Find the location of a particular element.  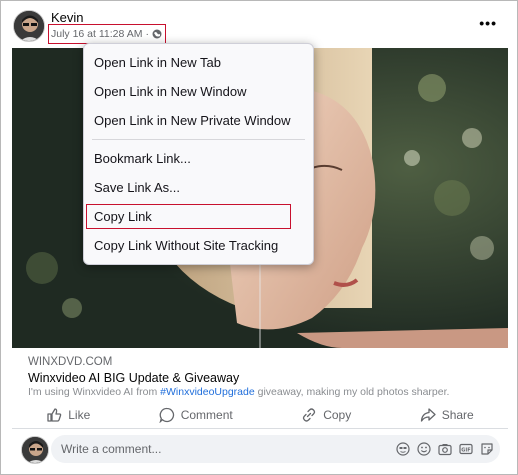

copy-label: Copy is located at coordinates (337, 414).